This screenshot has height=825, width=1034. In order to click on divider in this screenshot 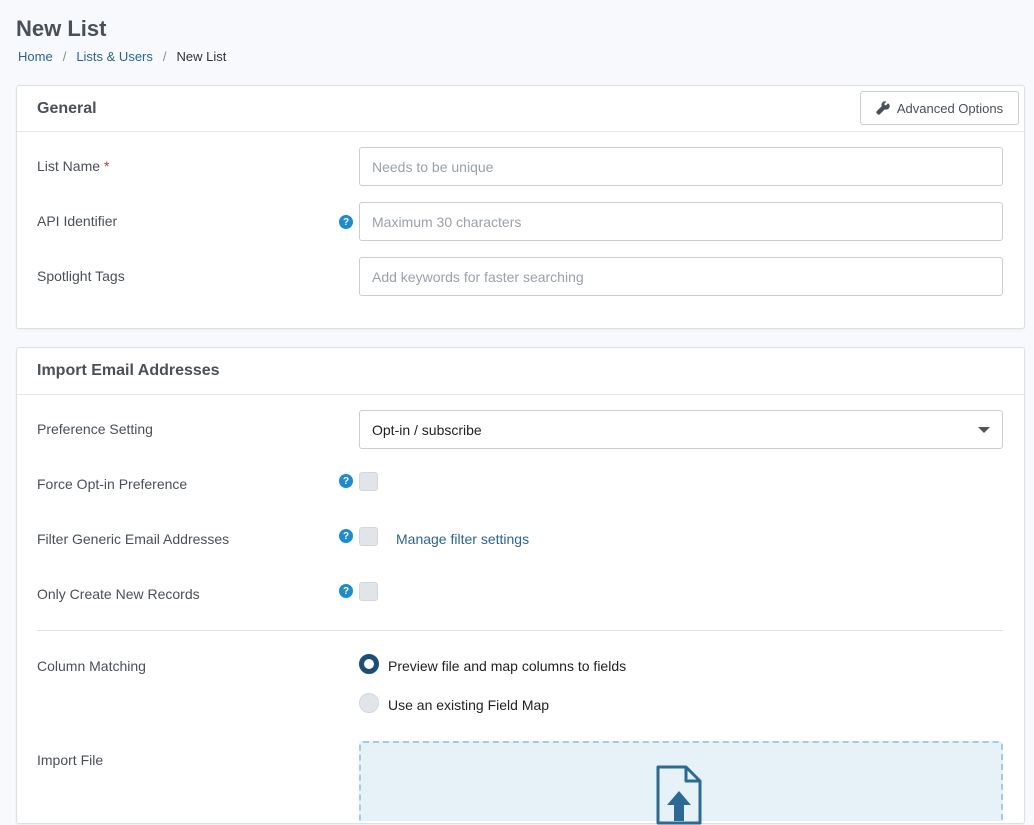, I will do `click(520, 630)`.